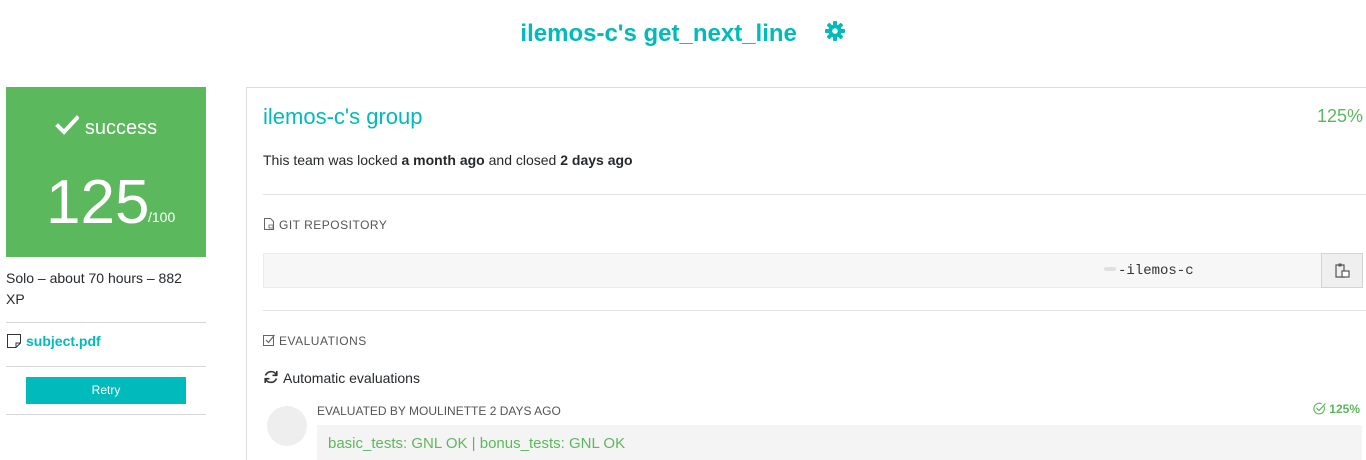  What do you see at coordinates (1320, 408) in the screenshot?
I see `check-circle-icon` at bounding box center [1320, 408].